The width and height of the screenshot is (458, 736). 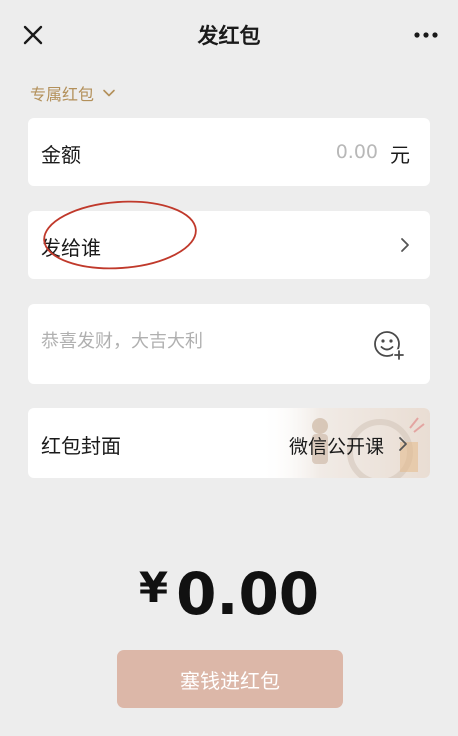 What do you see at coordinates (109, 93) in the screenshot?
I see `chevron-down-icon` at bounding box center [109, 93].